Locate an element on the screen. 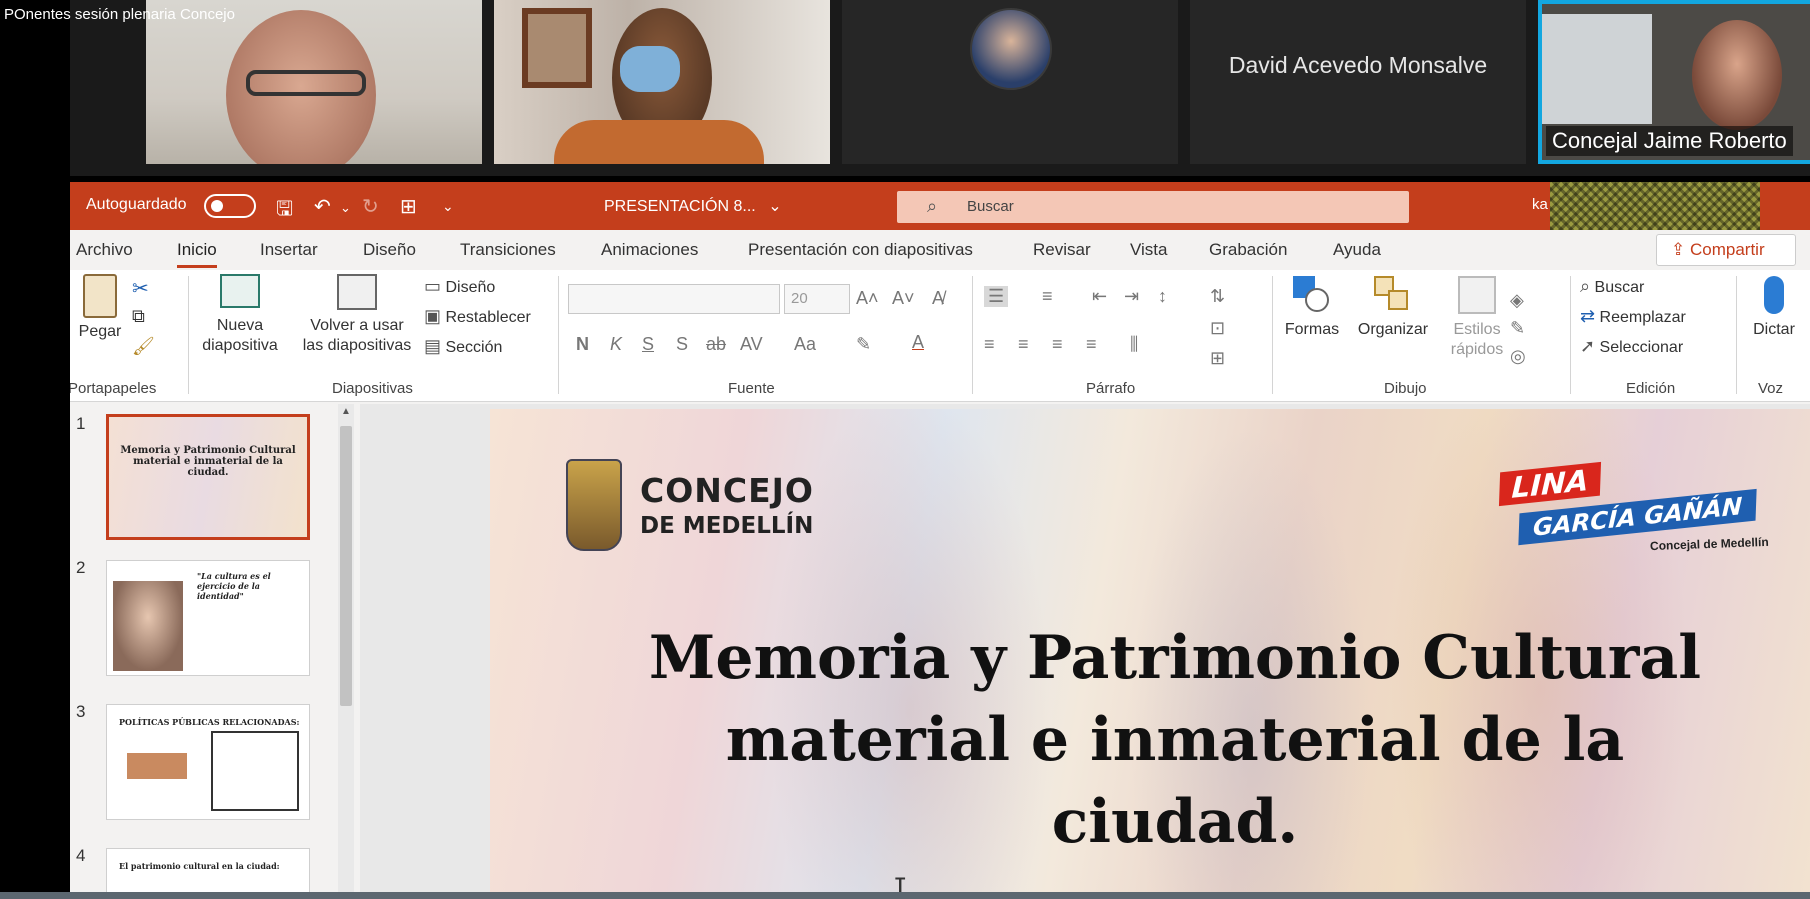 This screenshot has width=1810, height=899. arrange-button: Organizar is located at coordinates (1393, 308).